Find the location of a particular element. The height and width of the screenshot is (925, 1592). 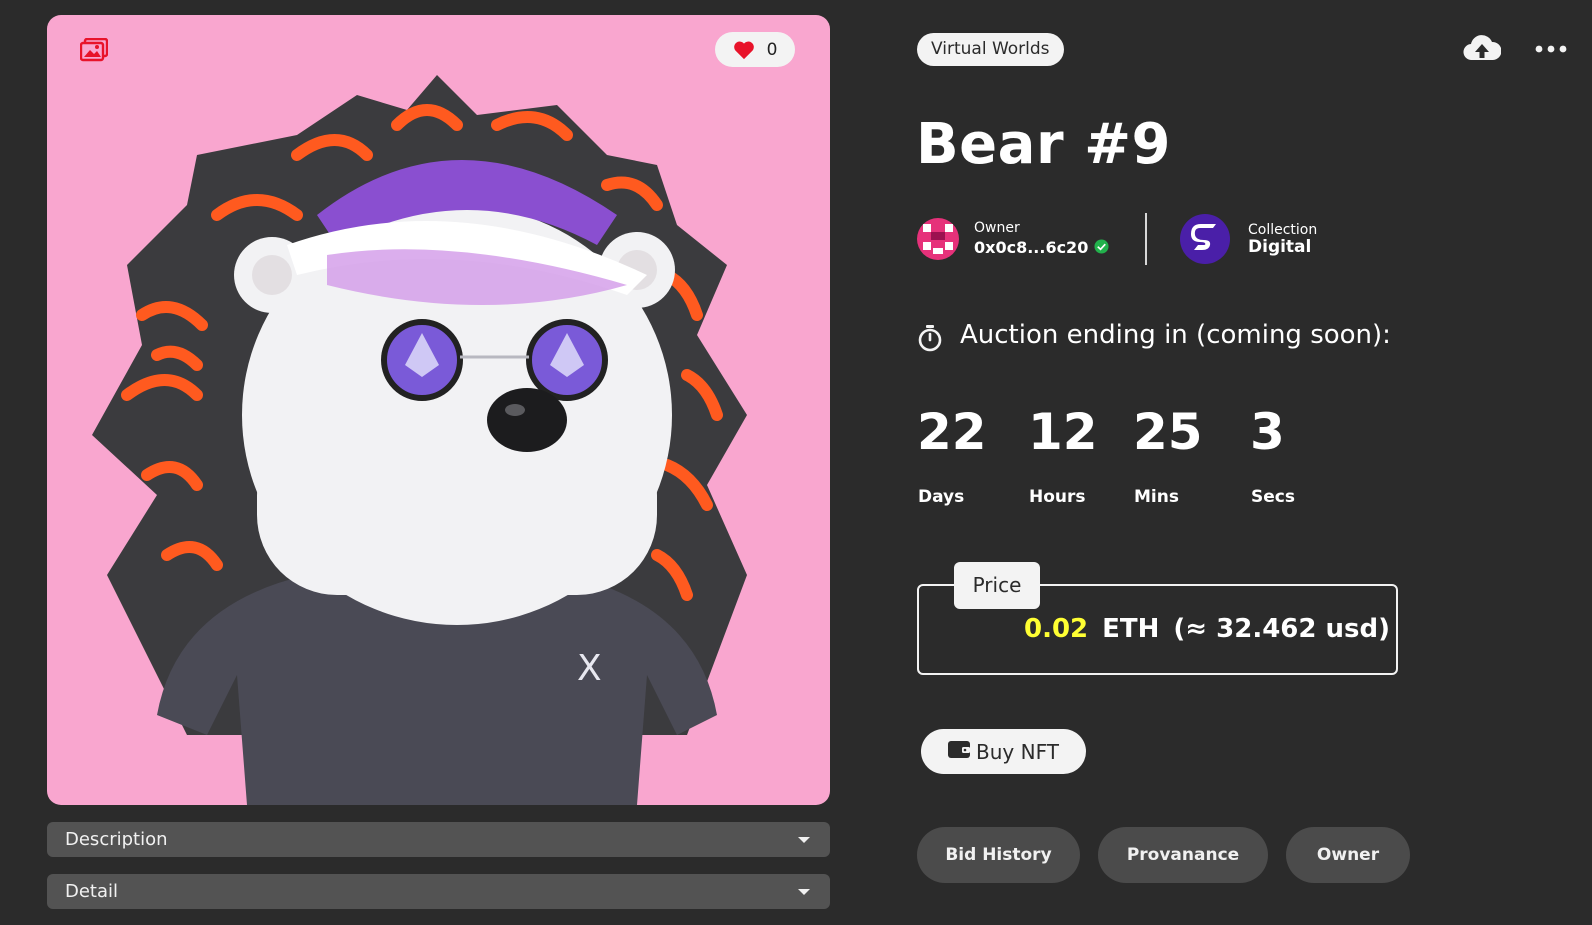

collection-logo is located at coordinates (1205, 239).